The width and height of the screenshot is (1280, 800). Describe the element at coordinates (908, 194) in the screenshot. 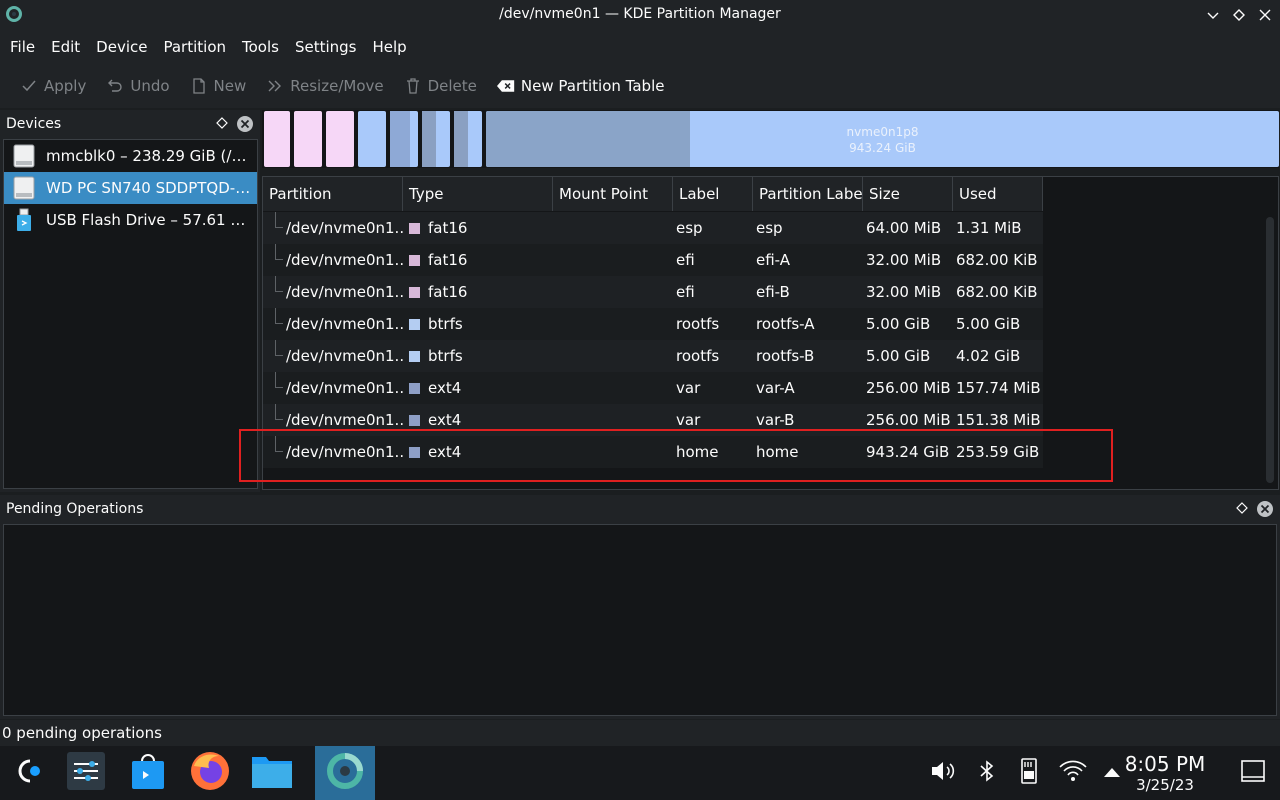

I see `col-size: Size` at that location.